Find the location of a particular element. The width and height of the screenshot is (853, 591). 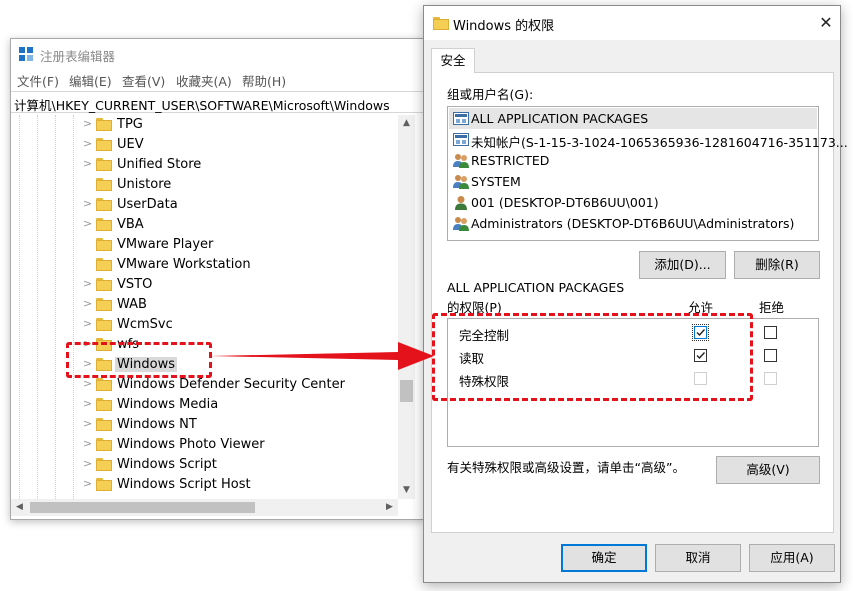

advanced-button: 高级(V) is located at coordinates (768, 470).